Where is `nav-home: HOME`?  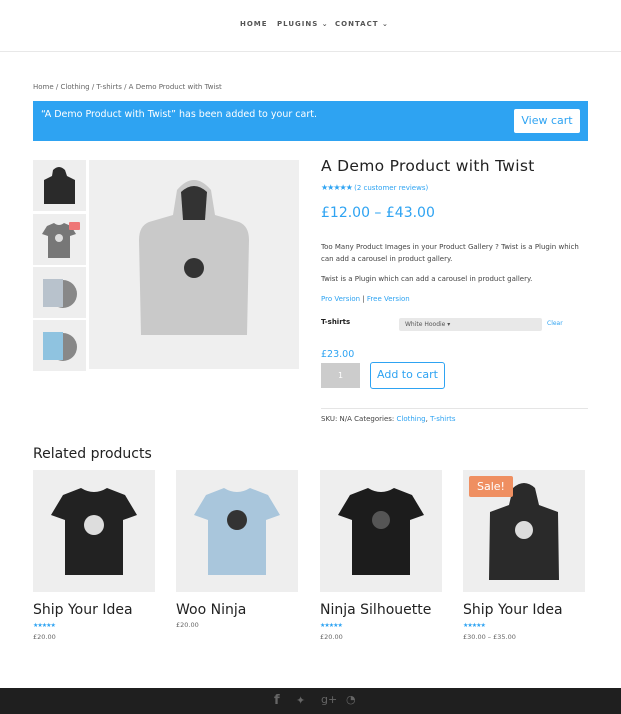 nav-home: HOME is located at coordinates (254, 24).